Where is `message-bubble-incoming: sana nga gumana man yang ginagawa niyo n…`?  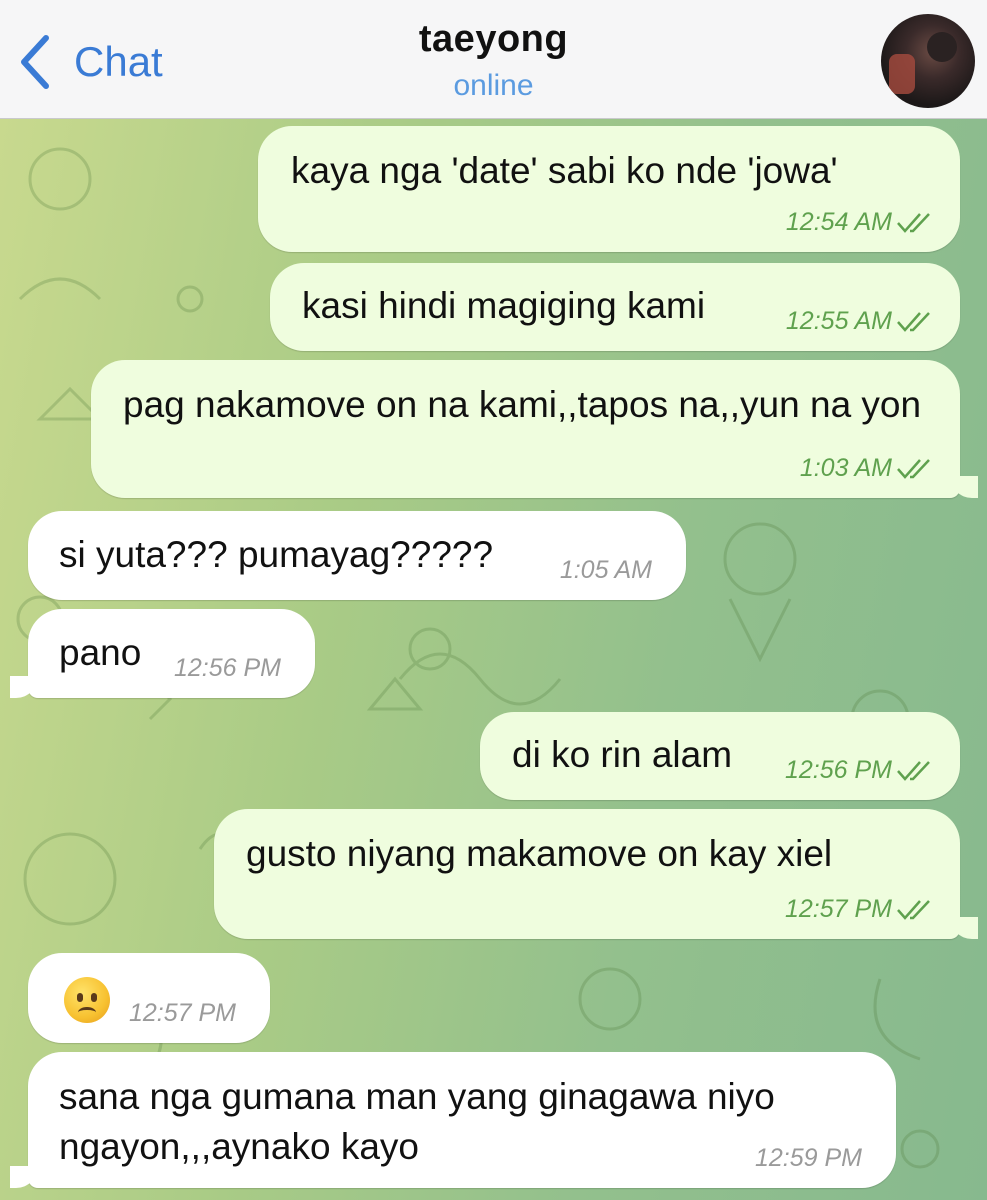
message-bubble-incoming: sana nga gumana man yang ginagawa niyo n… is located at coordinates (462, 1120).